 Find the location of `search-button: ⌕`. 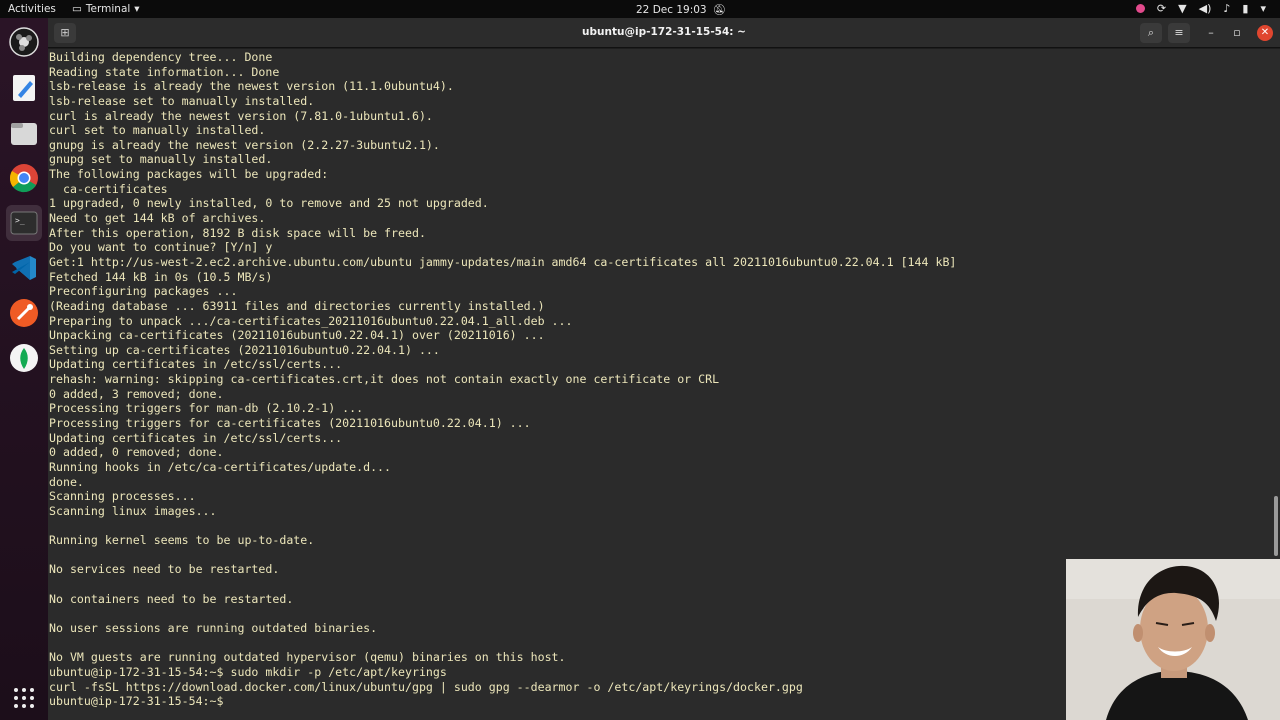

search-button: ⌕ is located at coordinates (1151, 33).